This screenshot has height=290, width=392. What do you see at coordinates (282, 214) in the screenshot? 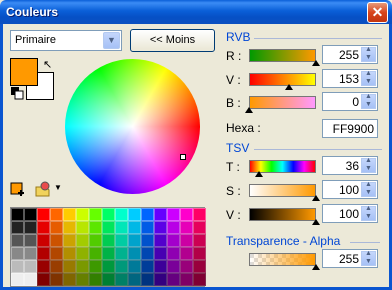
I see `value-slider` at bounding box center [282, 214].